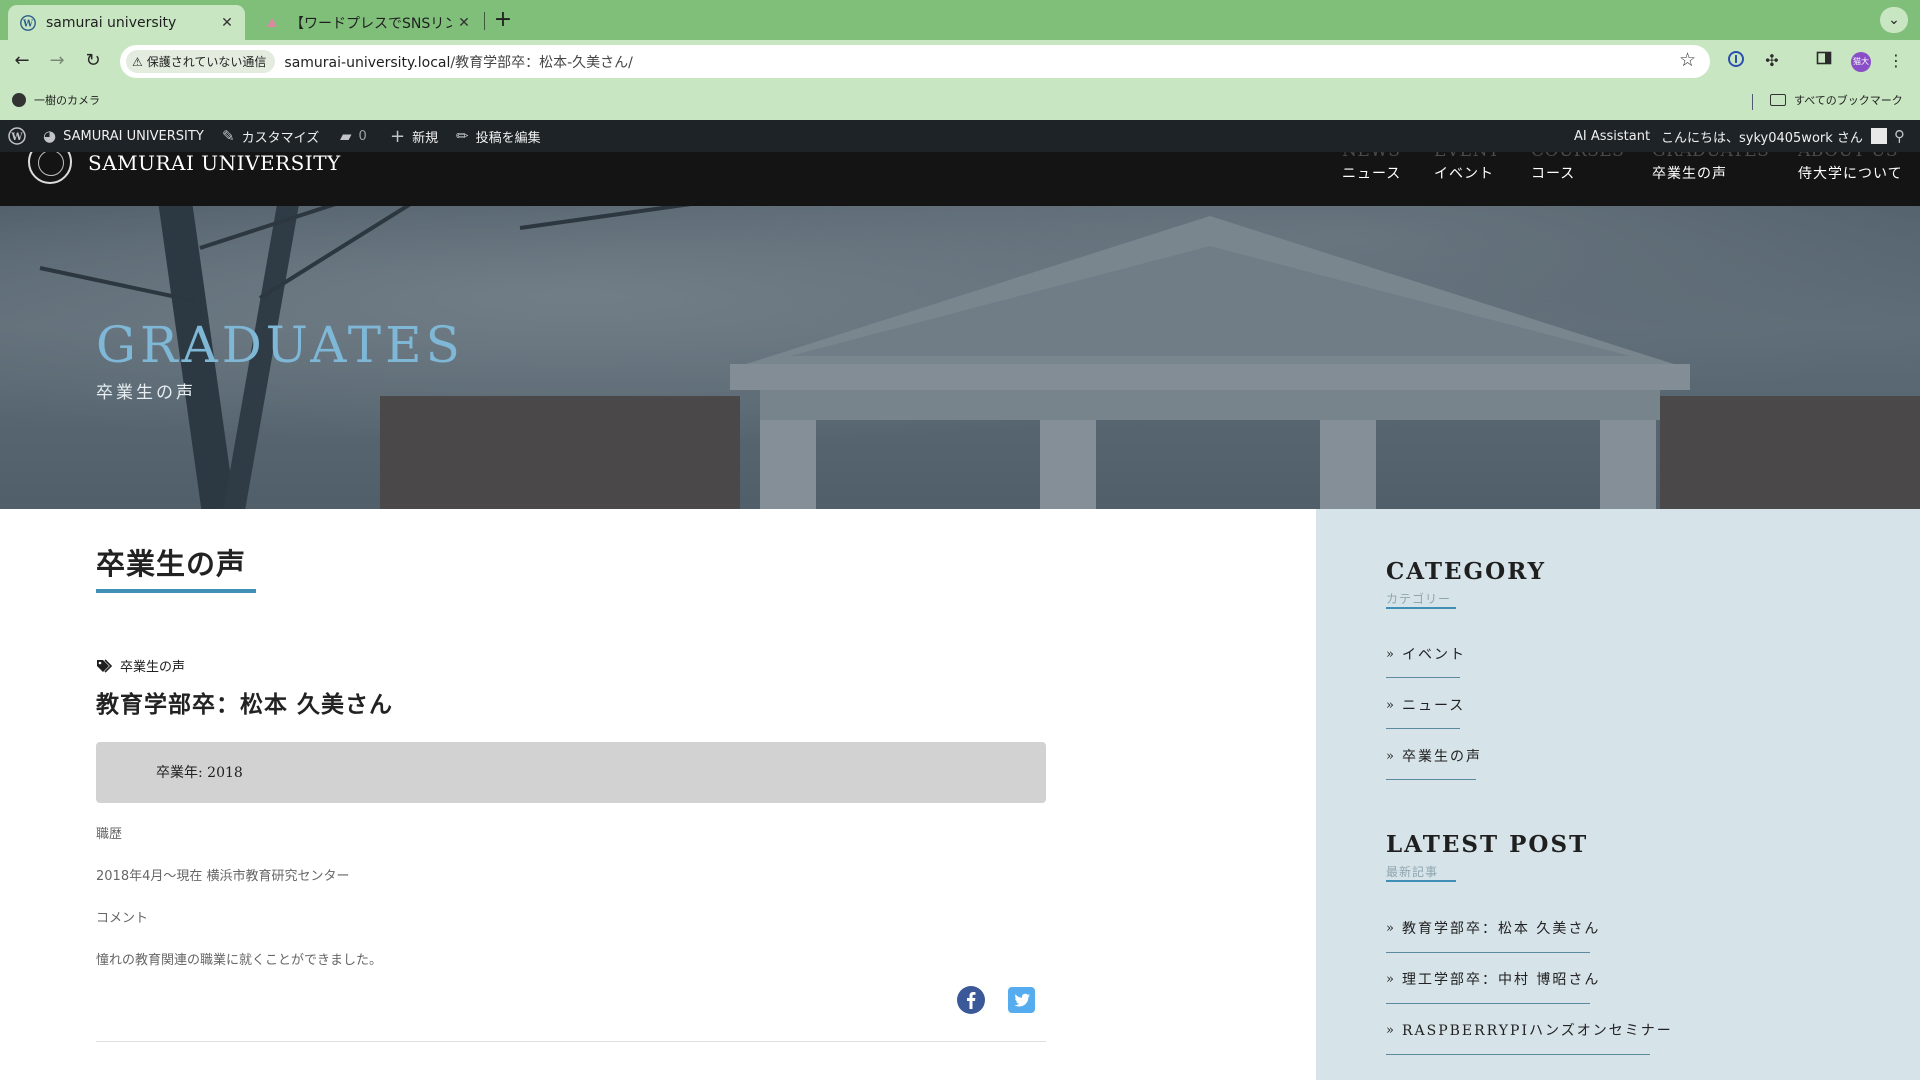  Describe the element at coordinates (1824, 61) in the screenshot. I see `side-panel-icon` at that location.